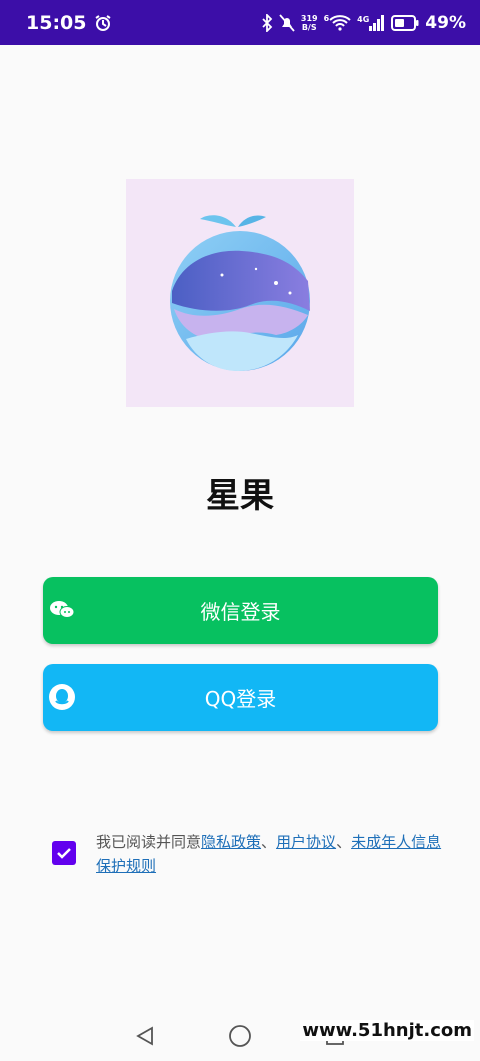  I want to click on mute-bell-icon, so click(287, 22).